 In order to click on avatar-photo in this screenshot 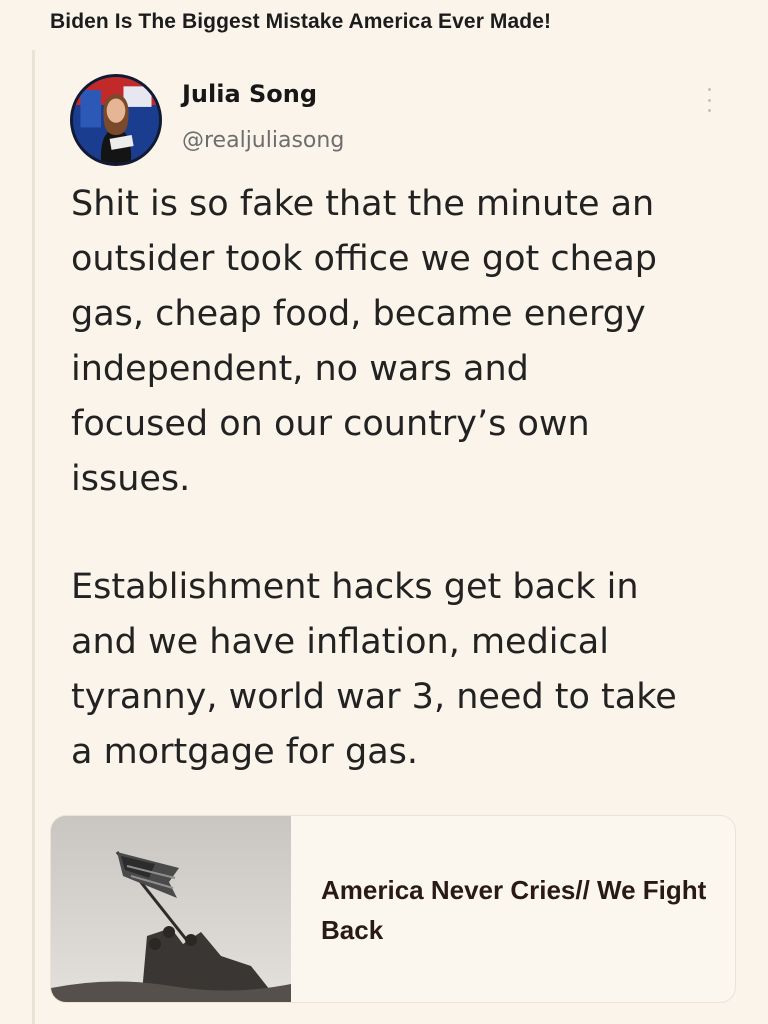, I will do `click(116, 120)`.